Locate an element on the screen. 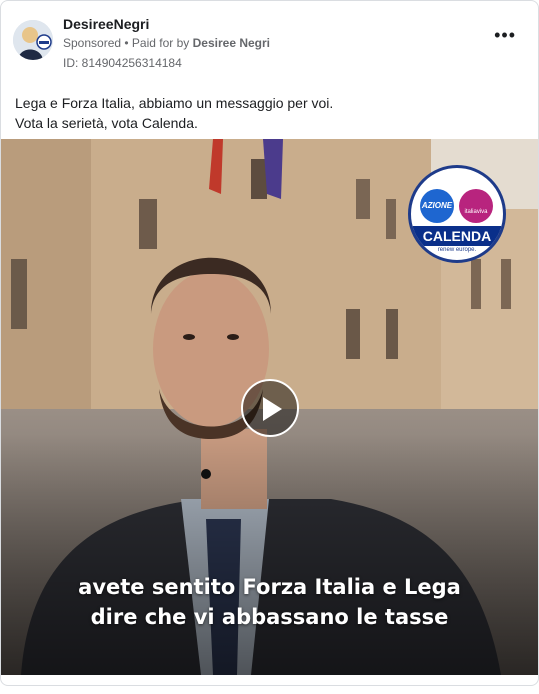  more-horizontal-icon: ••• is located at coordinates (505, 35).